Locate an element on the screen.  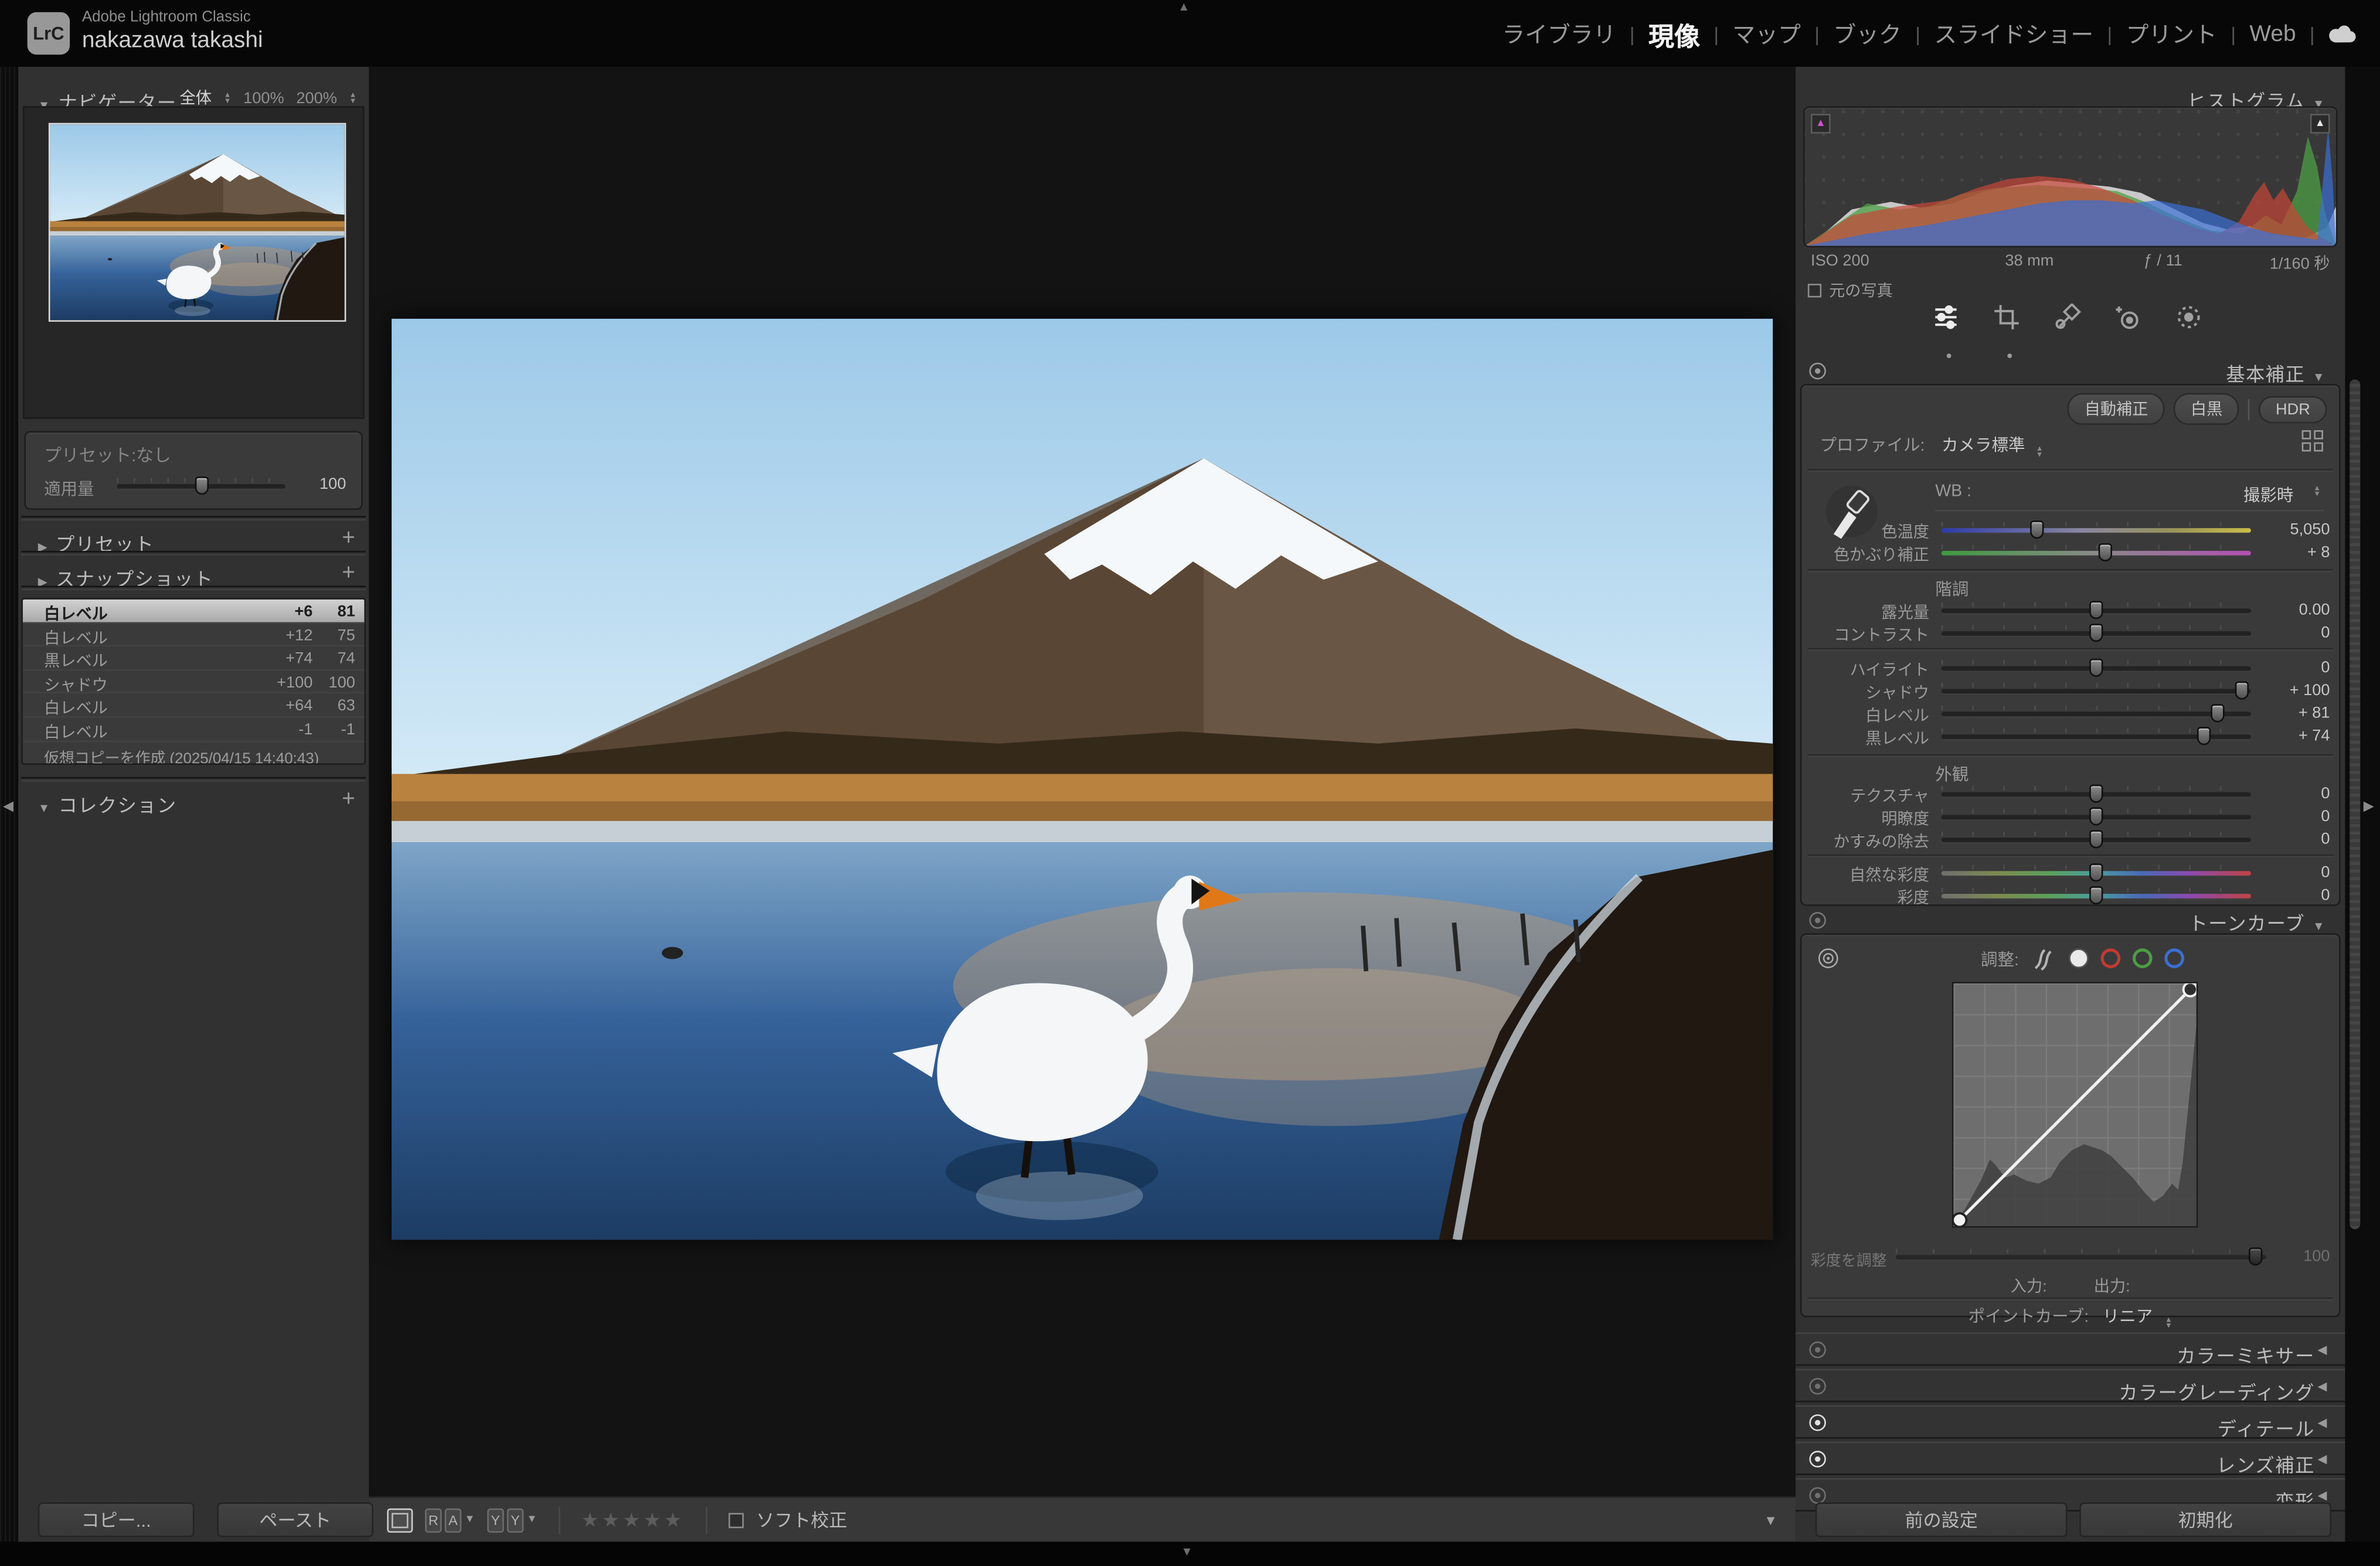
history-item: 白レベル +6 81 is located at coordinates (193, 611).